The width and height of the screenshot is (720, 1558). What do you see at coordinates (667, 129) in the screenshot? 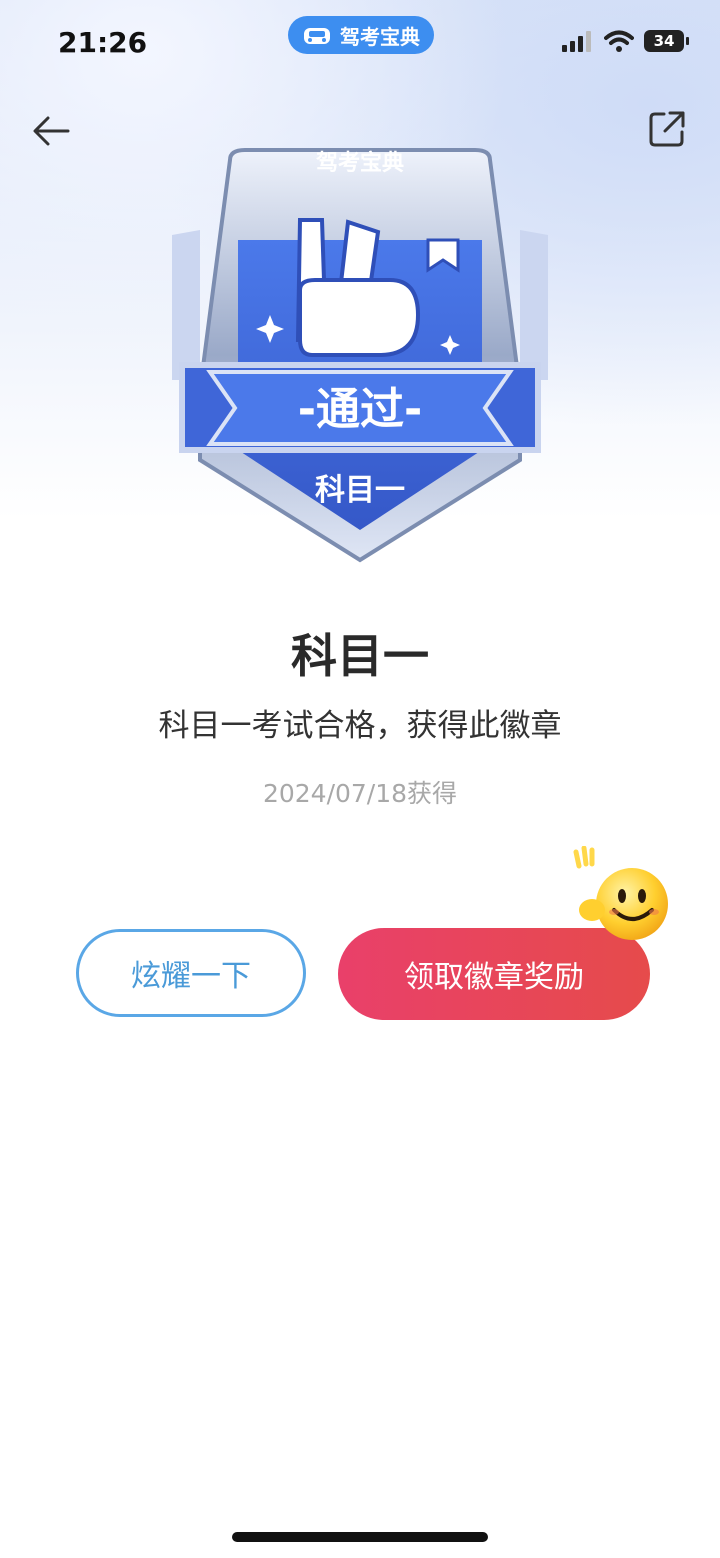
I see `share-icon` at bounding box center [667, 129].